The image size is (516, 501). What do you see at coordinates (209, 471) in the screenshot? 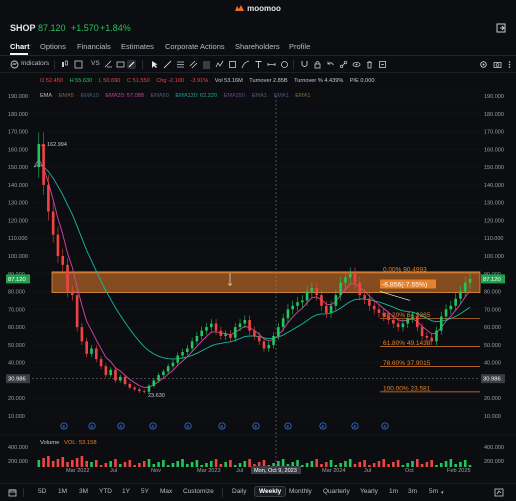
I see `x-tick-label: Mar 2023` at bounding box center [209, 471].